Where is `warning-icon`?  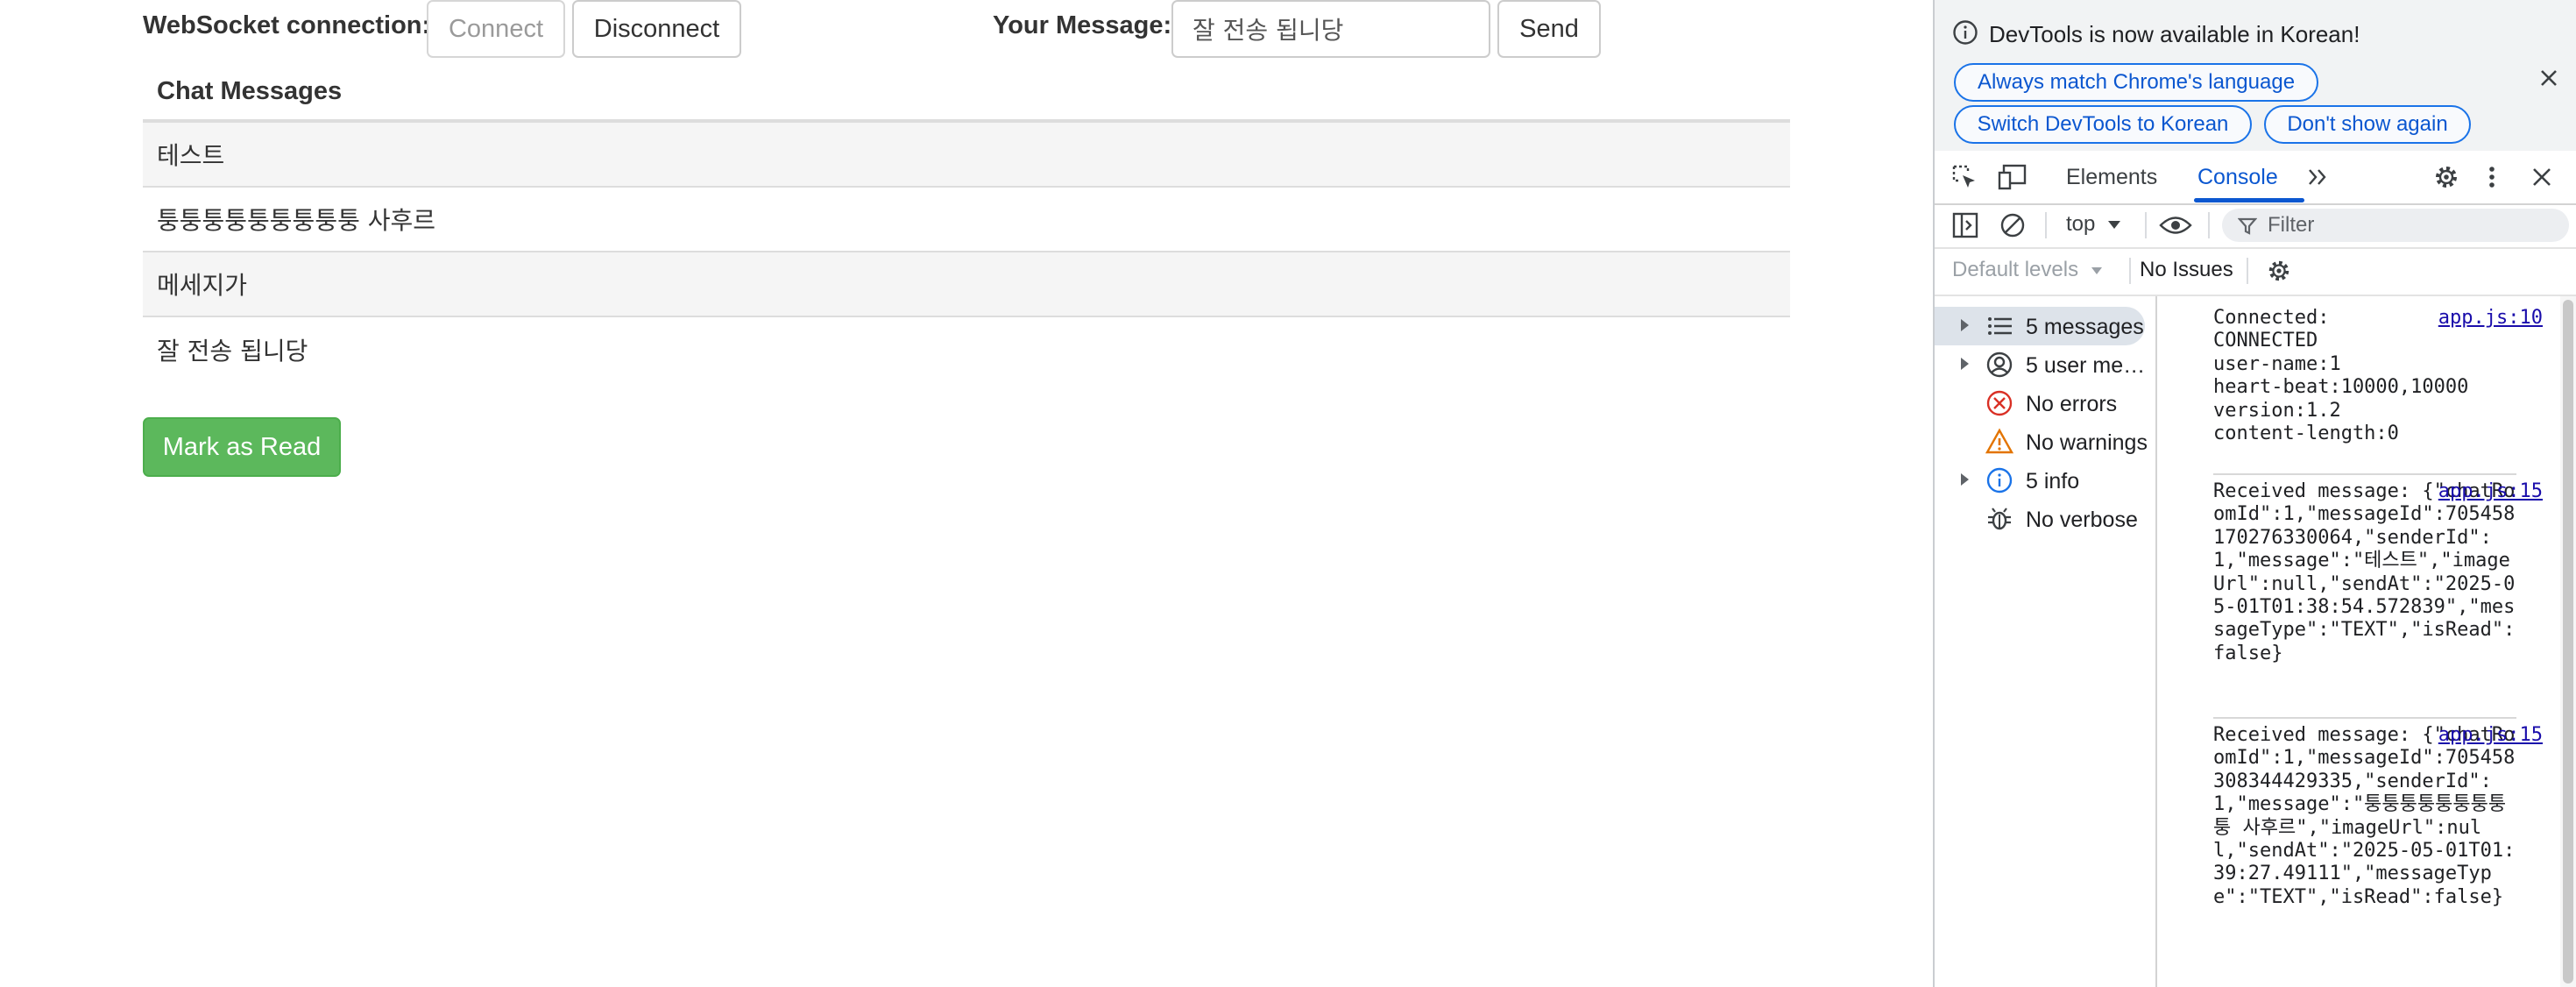 warning-icon is located at coordinates (1999, 441).